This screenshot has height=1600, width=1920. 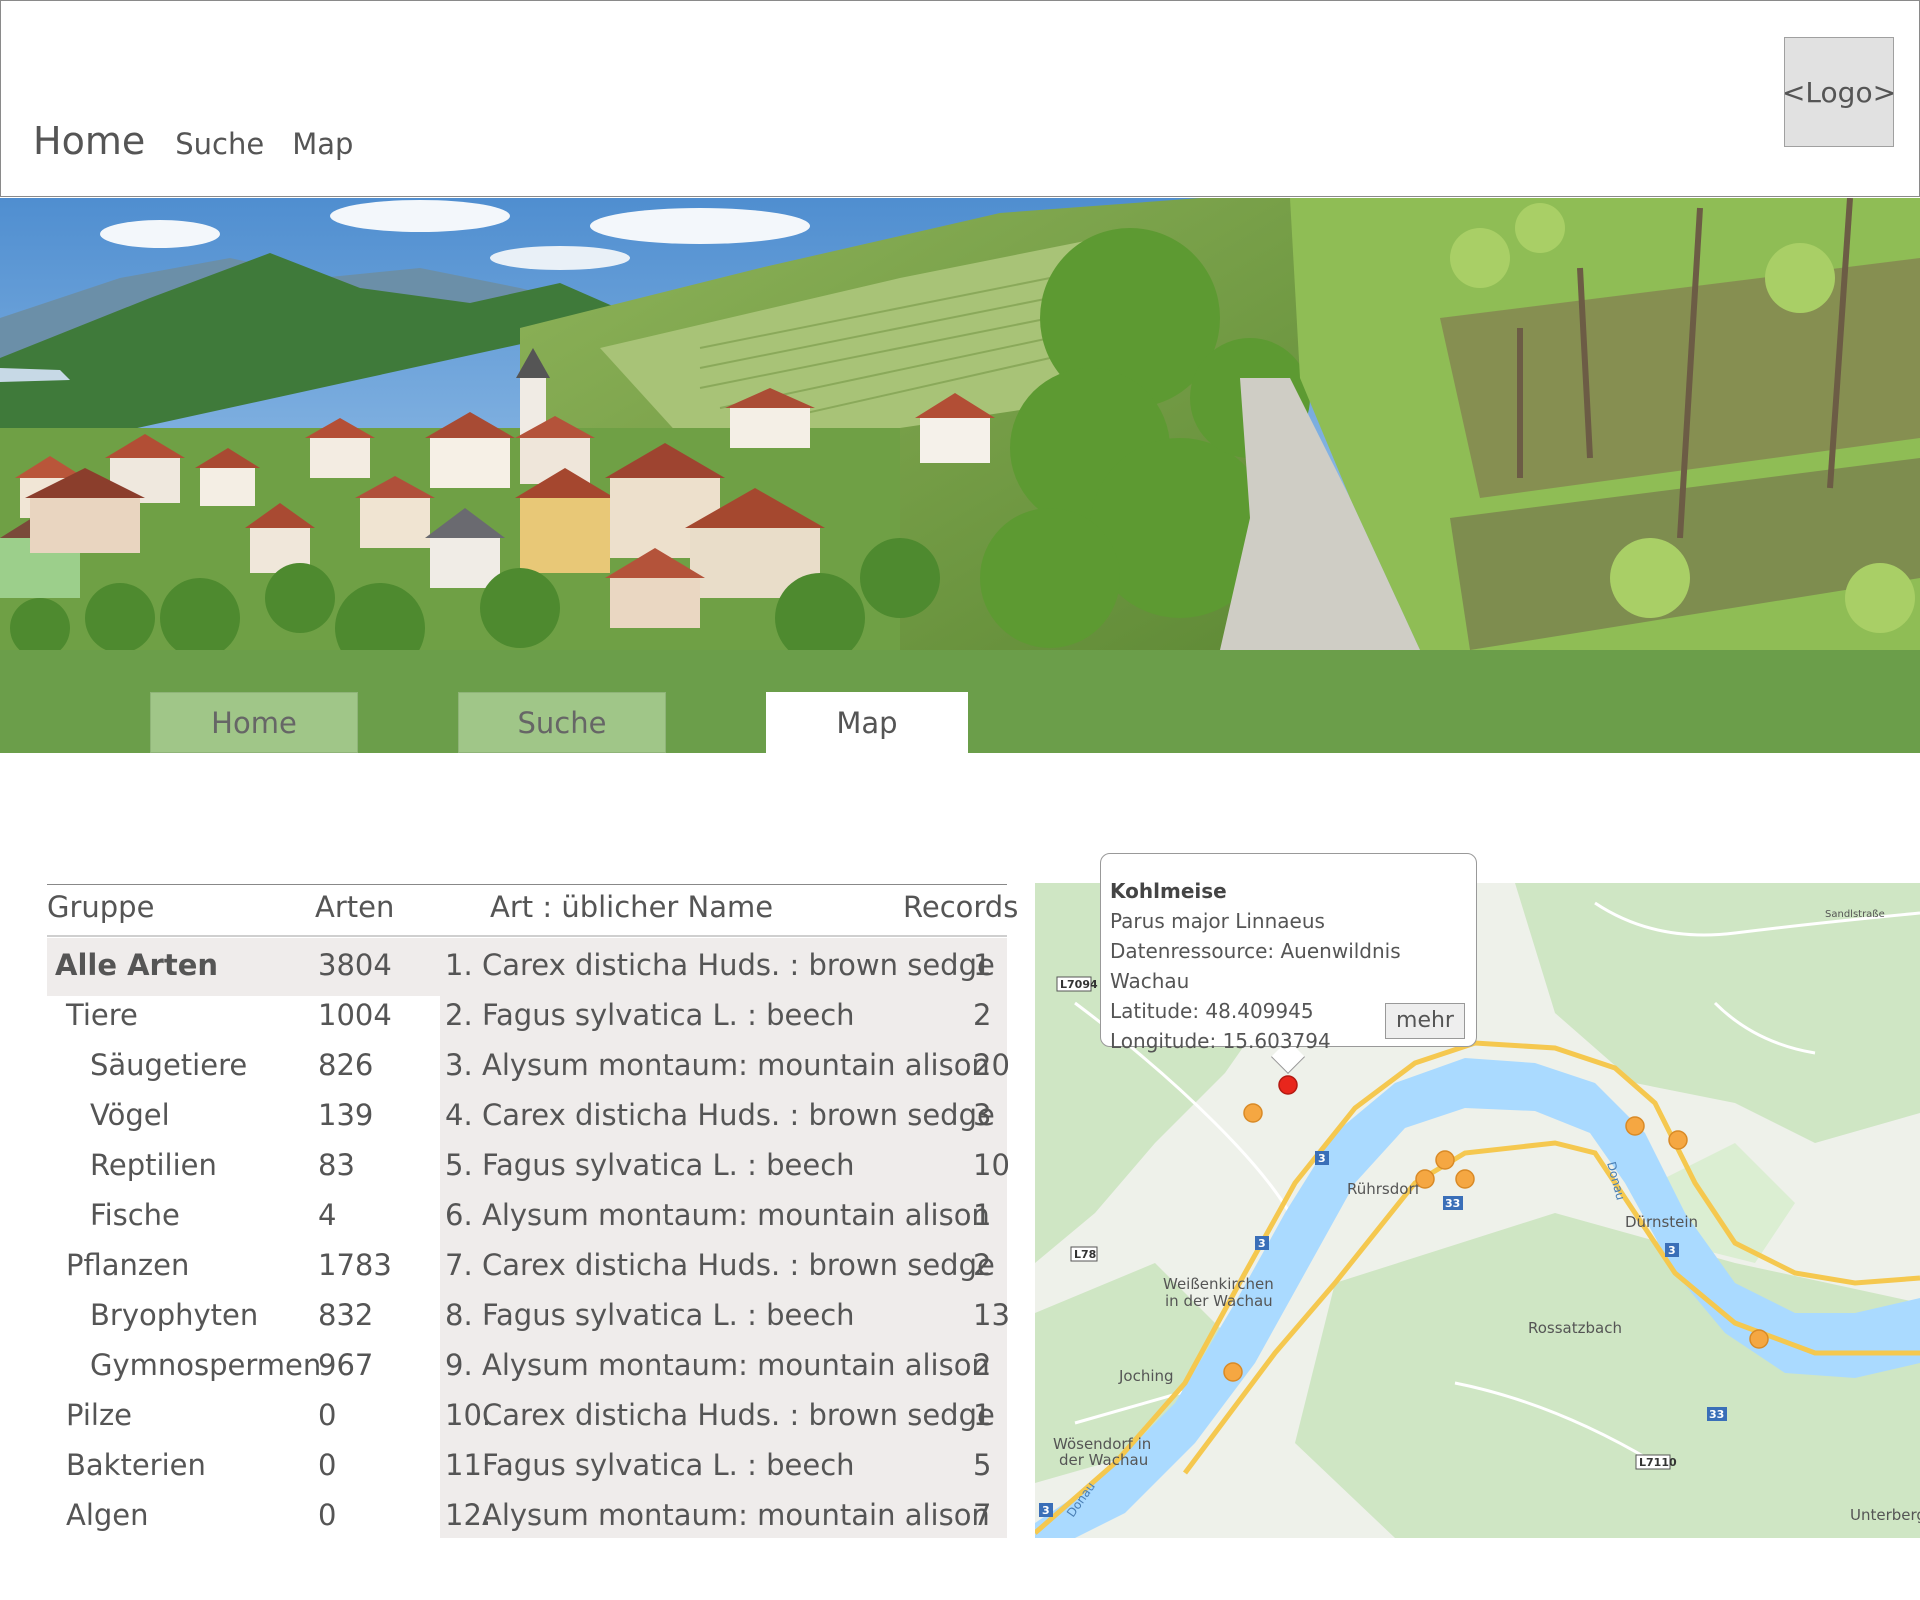 I want to click on group-count: 826, so click(x=346, y=1065).